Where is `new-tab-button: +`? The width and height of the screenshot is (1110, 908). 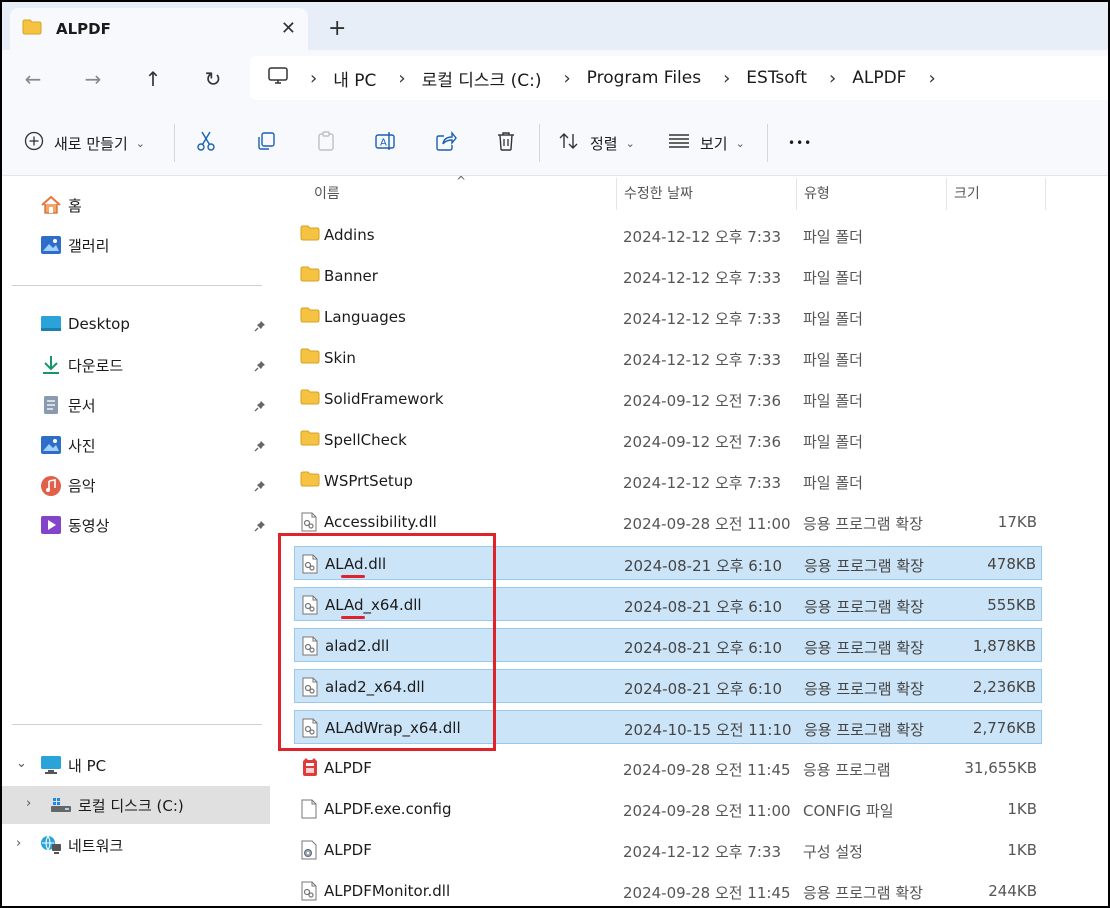
new-tab-button: + is located at coordinates (337, 28).